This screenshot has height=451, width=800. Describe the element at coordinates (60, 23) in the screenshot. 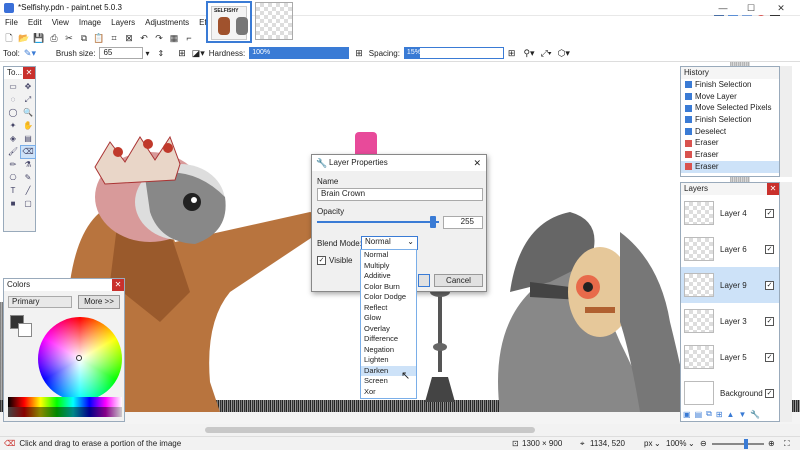

I see `menu-view: View` at that location.